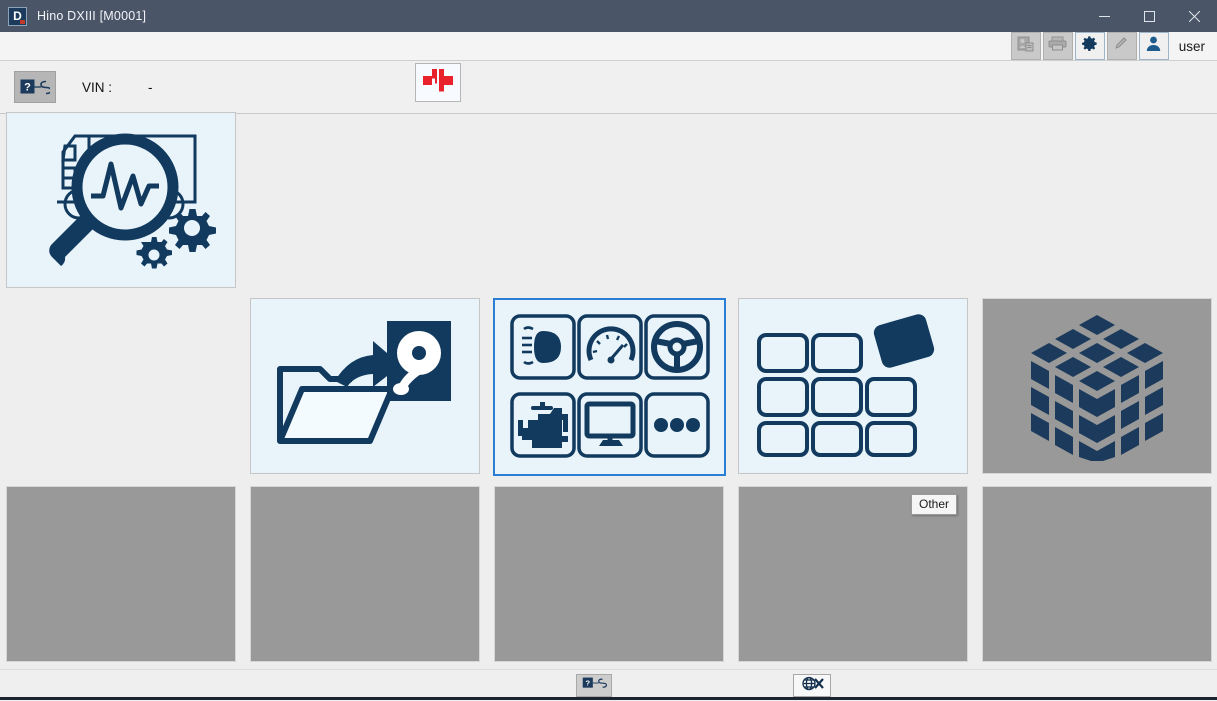 Image resolution: width=1217 pixels, height=701 pixels. I want to click on minimize-button, so click(1104, 16).